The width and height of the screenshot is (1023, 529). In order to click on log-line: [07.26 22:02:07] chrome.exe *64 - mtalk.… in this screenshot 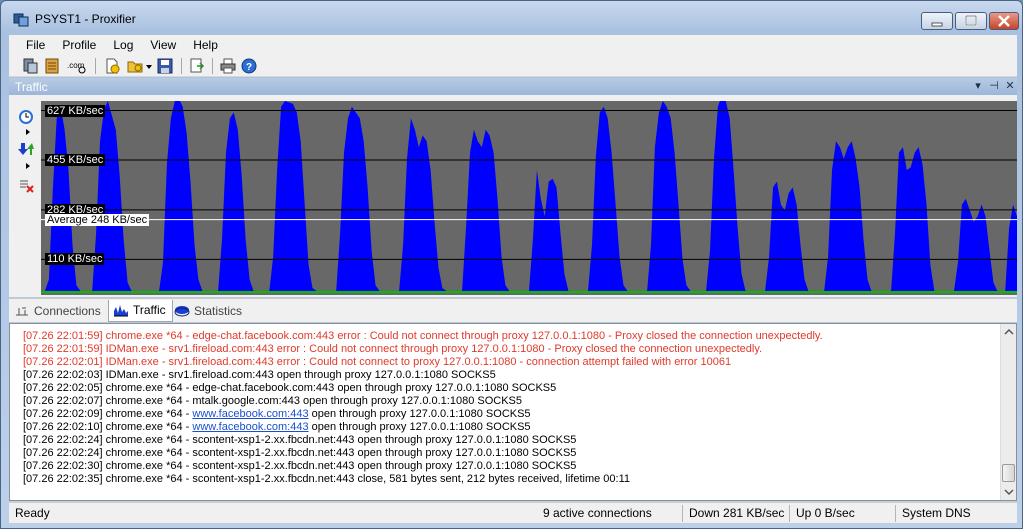, I will do `click(272, 401)`.